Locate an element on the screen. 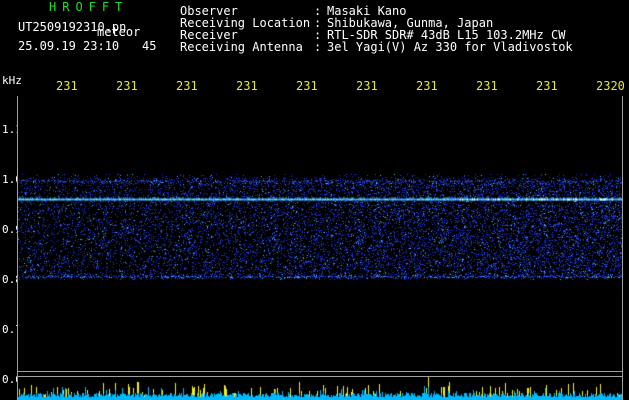 The height and width of the screenshot is (400, 629). app-title: HROFFT is located at coordinates (89, 7).